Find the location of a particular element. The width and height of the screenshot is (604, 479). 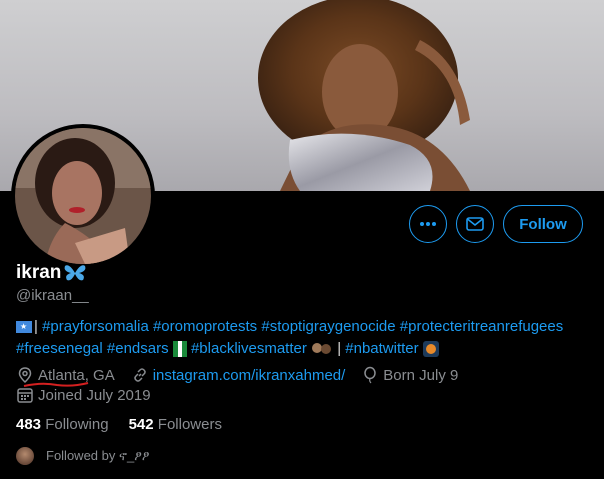

more-icon is located at coordinates (428, 224).